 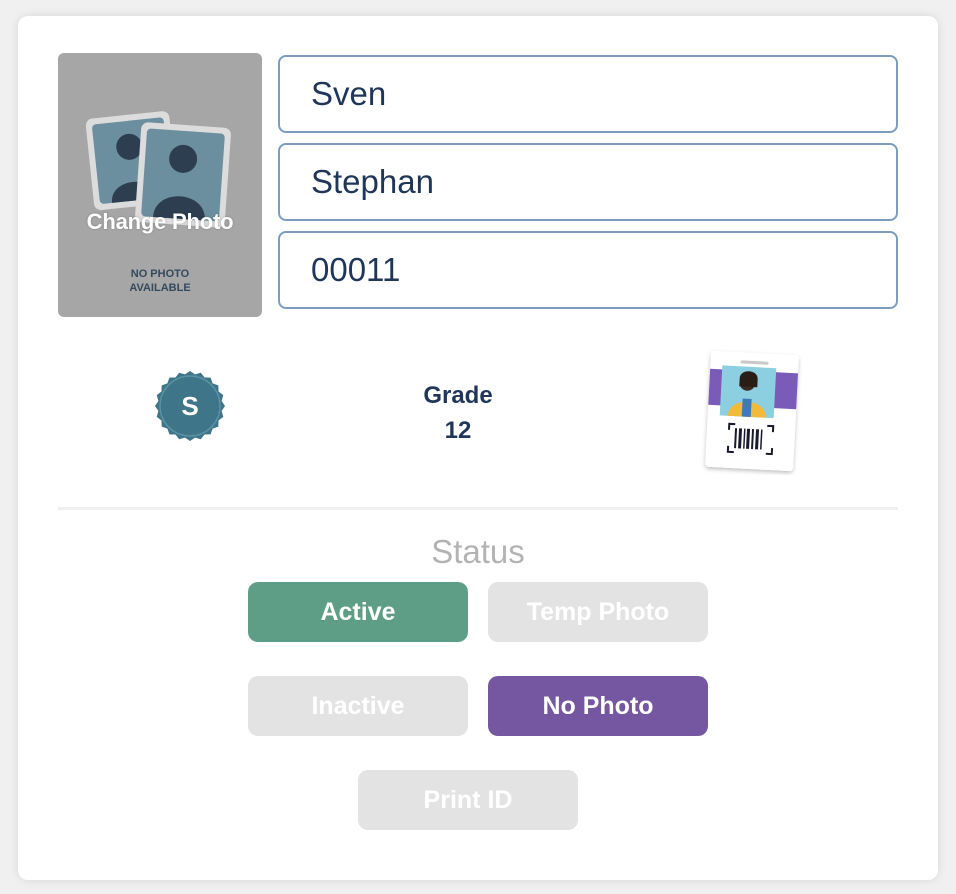 What do you see at coordinates (478, 551) in the screenshot?
I see `status-heading: Status` at bounding box center [478, 551].